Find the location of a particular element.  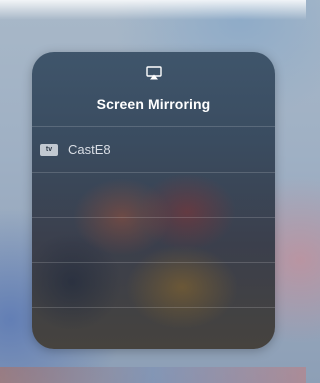

panel-header: Screen Mirroring is located at coordinates (153, 89).